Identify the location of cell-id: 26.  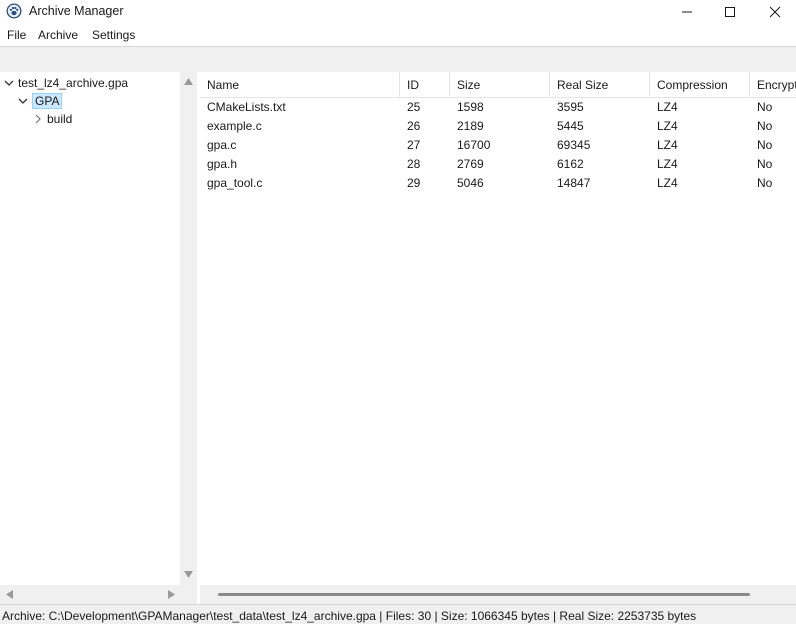
(414, 126).